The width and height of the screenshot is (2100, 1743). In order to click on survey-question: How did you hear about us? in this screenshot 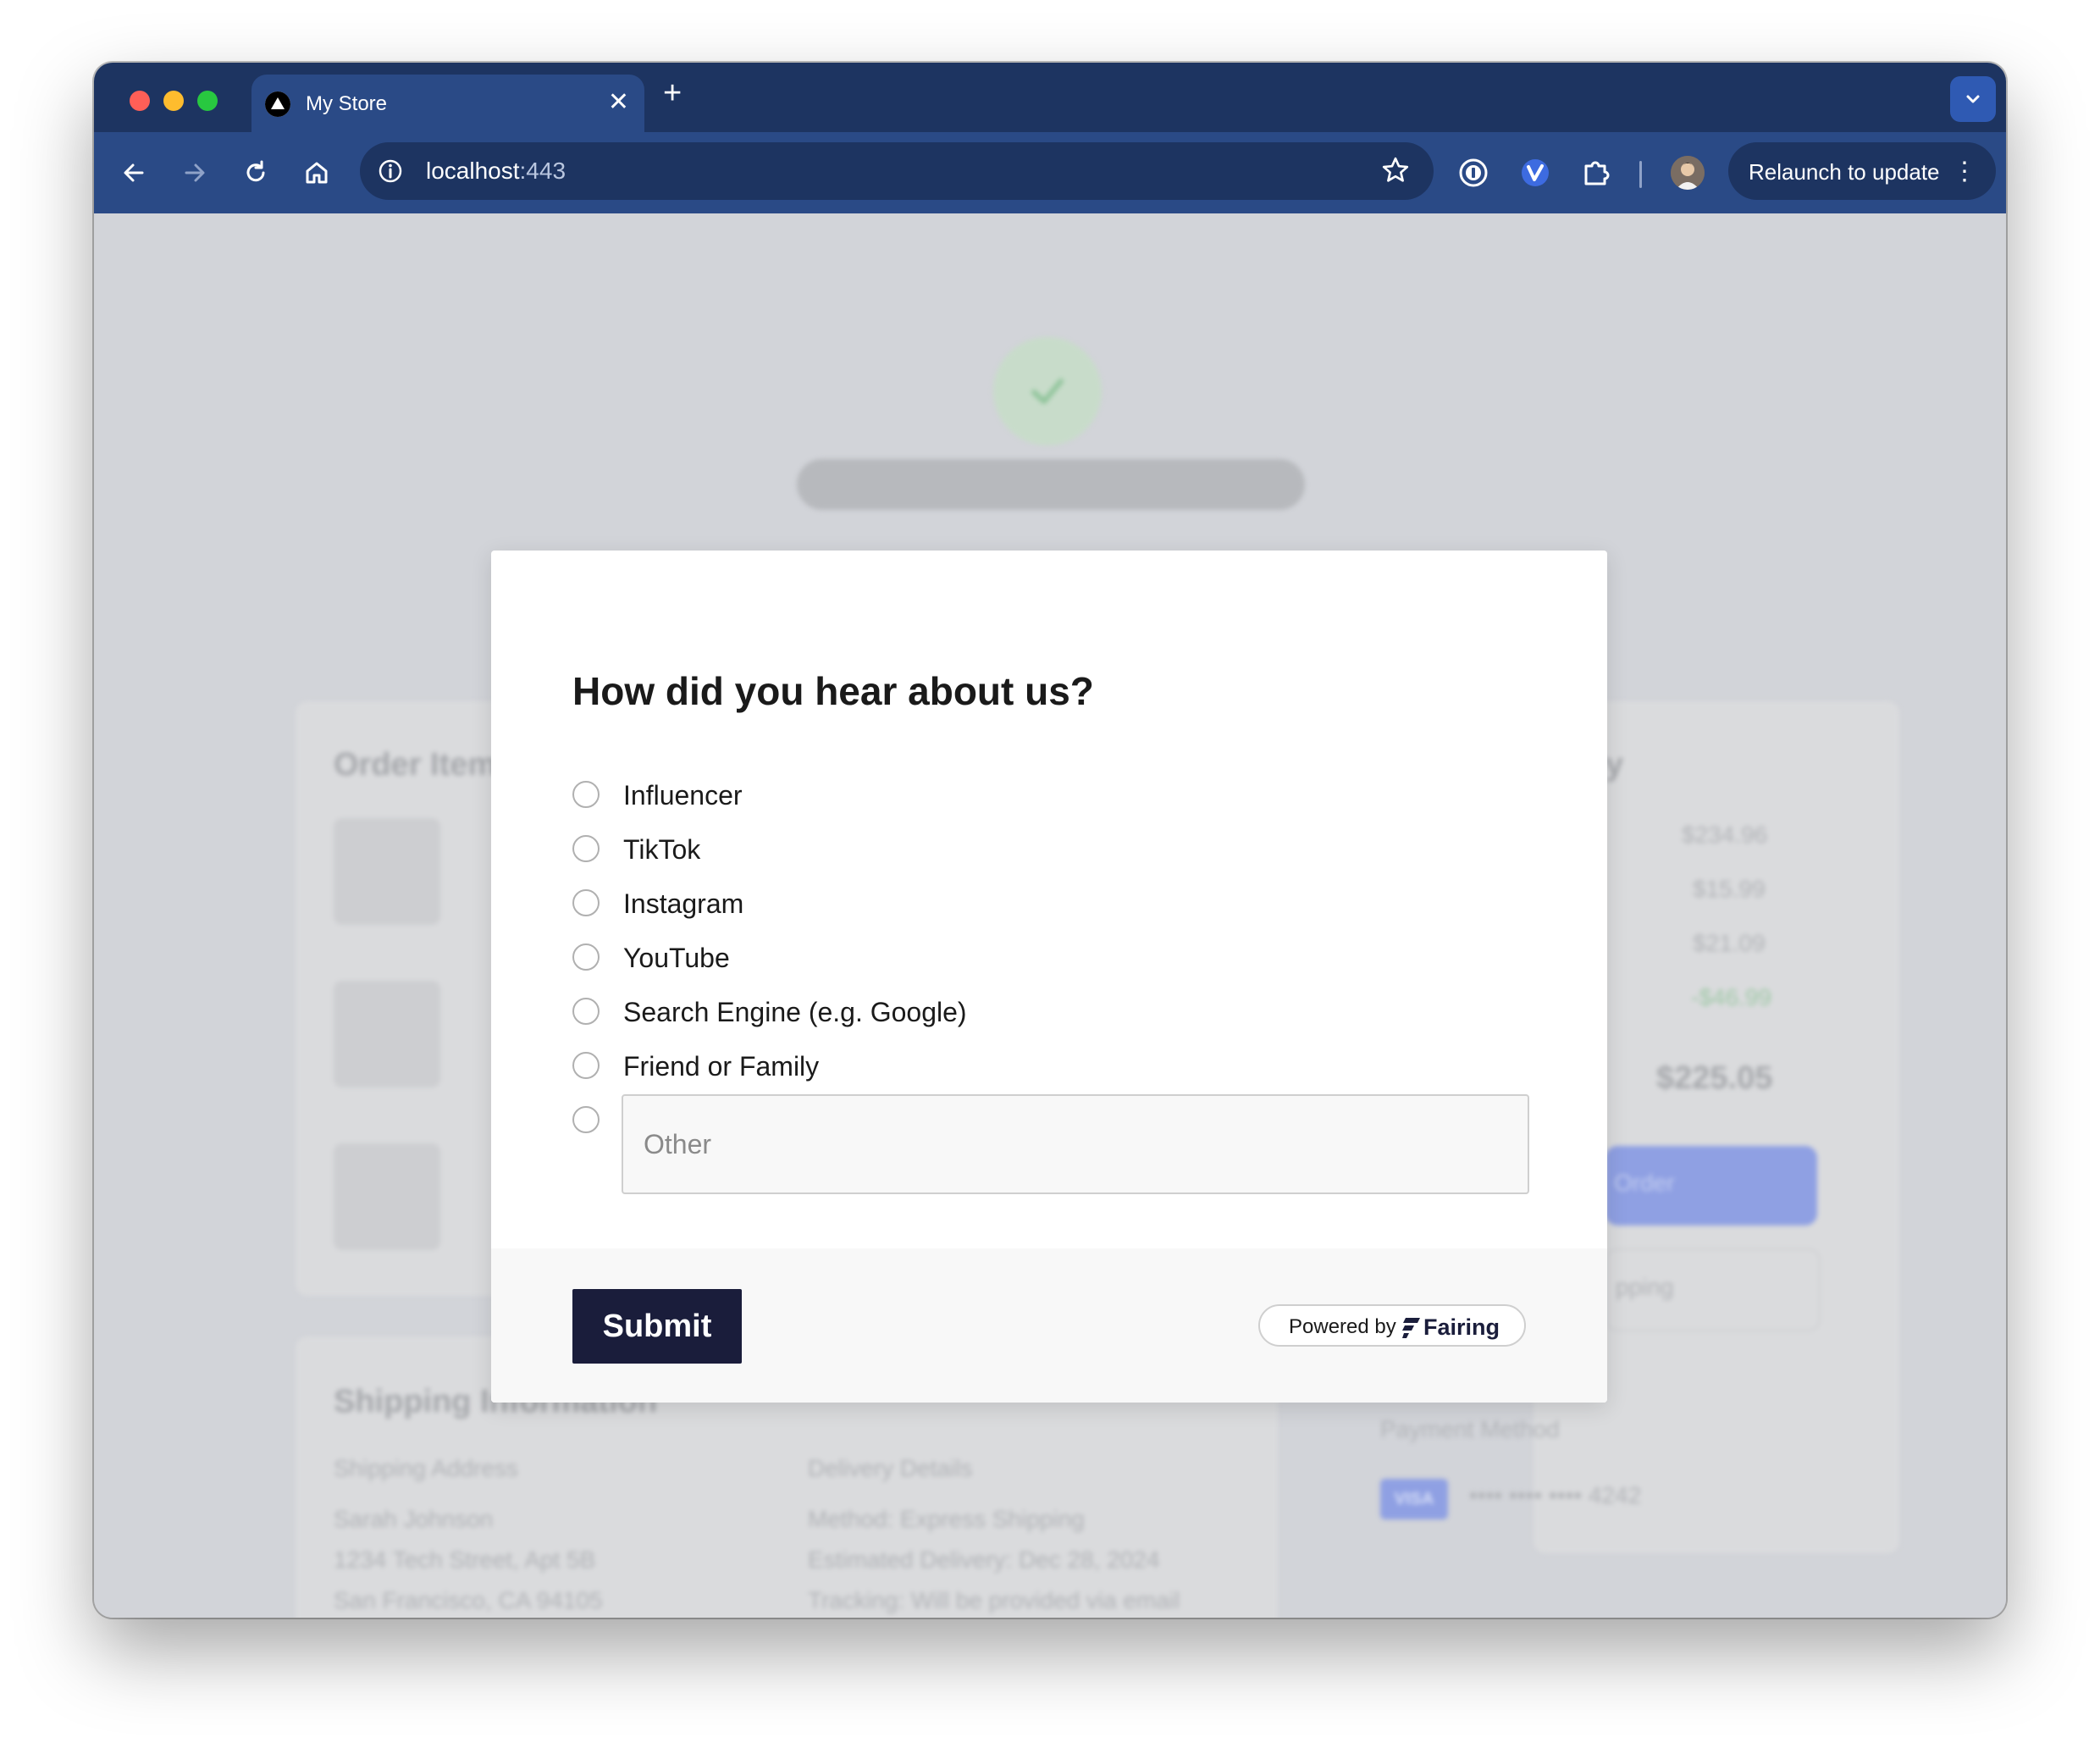, I will do `click(833, 691)`.